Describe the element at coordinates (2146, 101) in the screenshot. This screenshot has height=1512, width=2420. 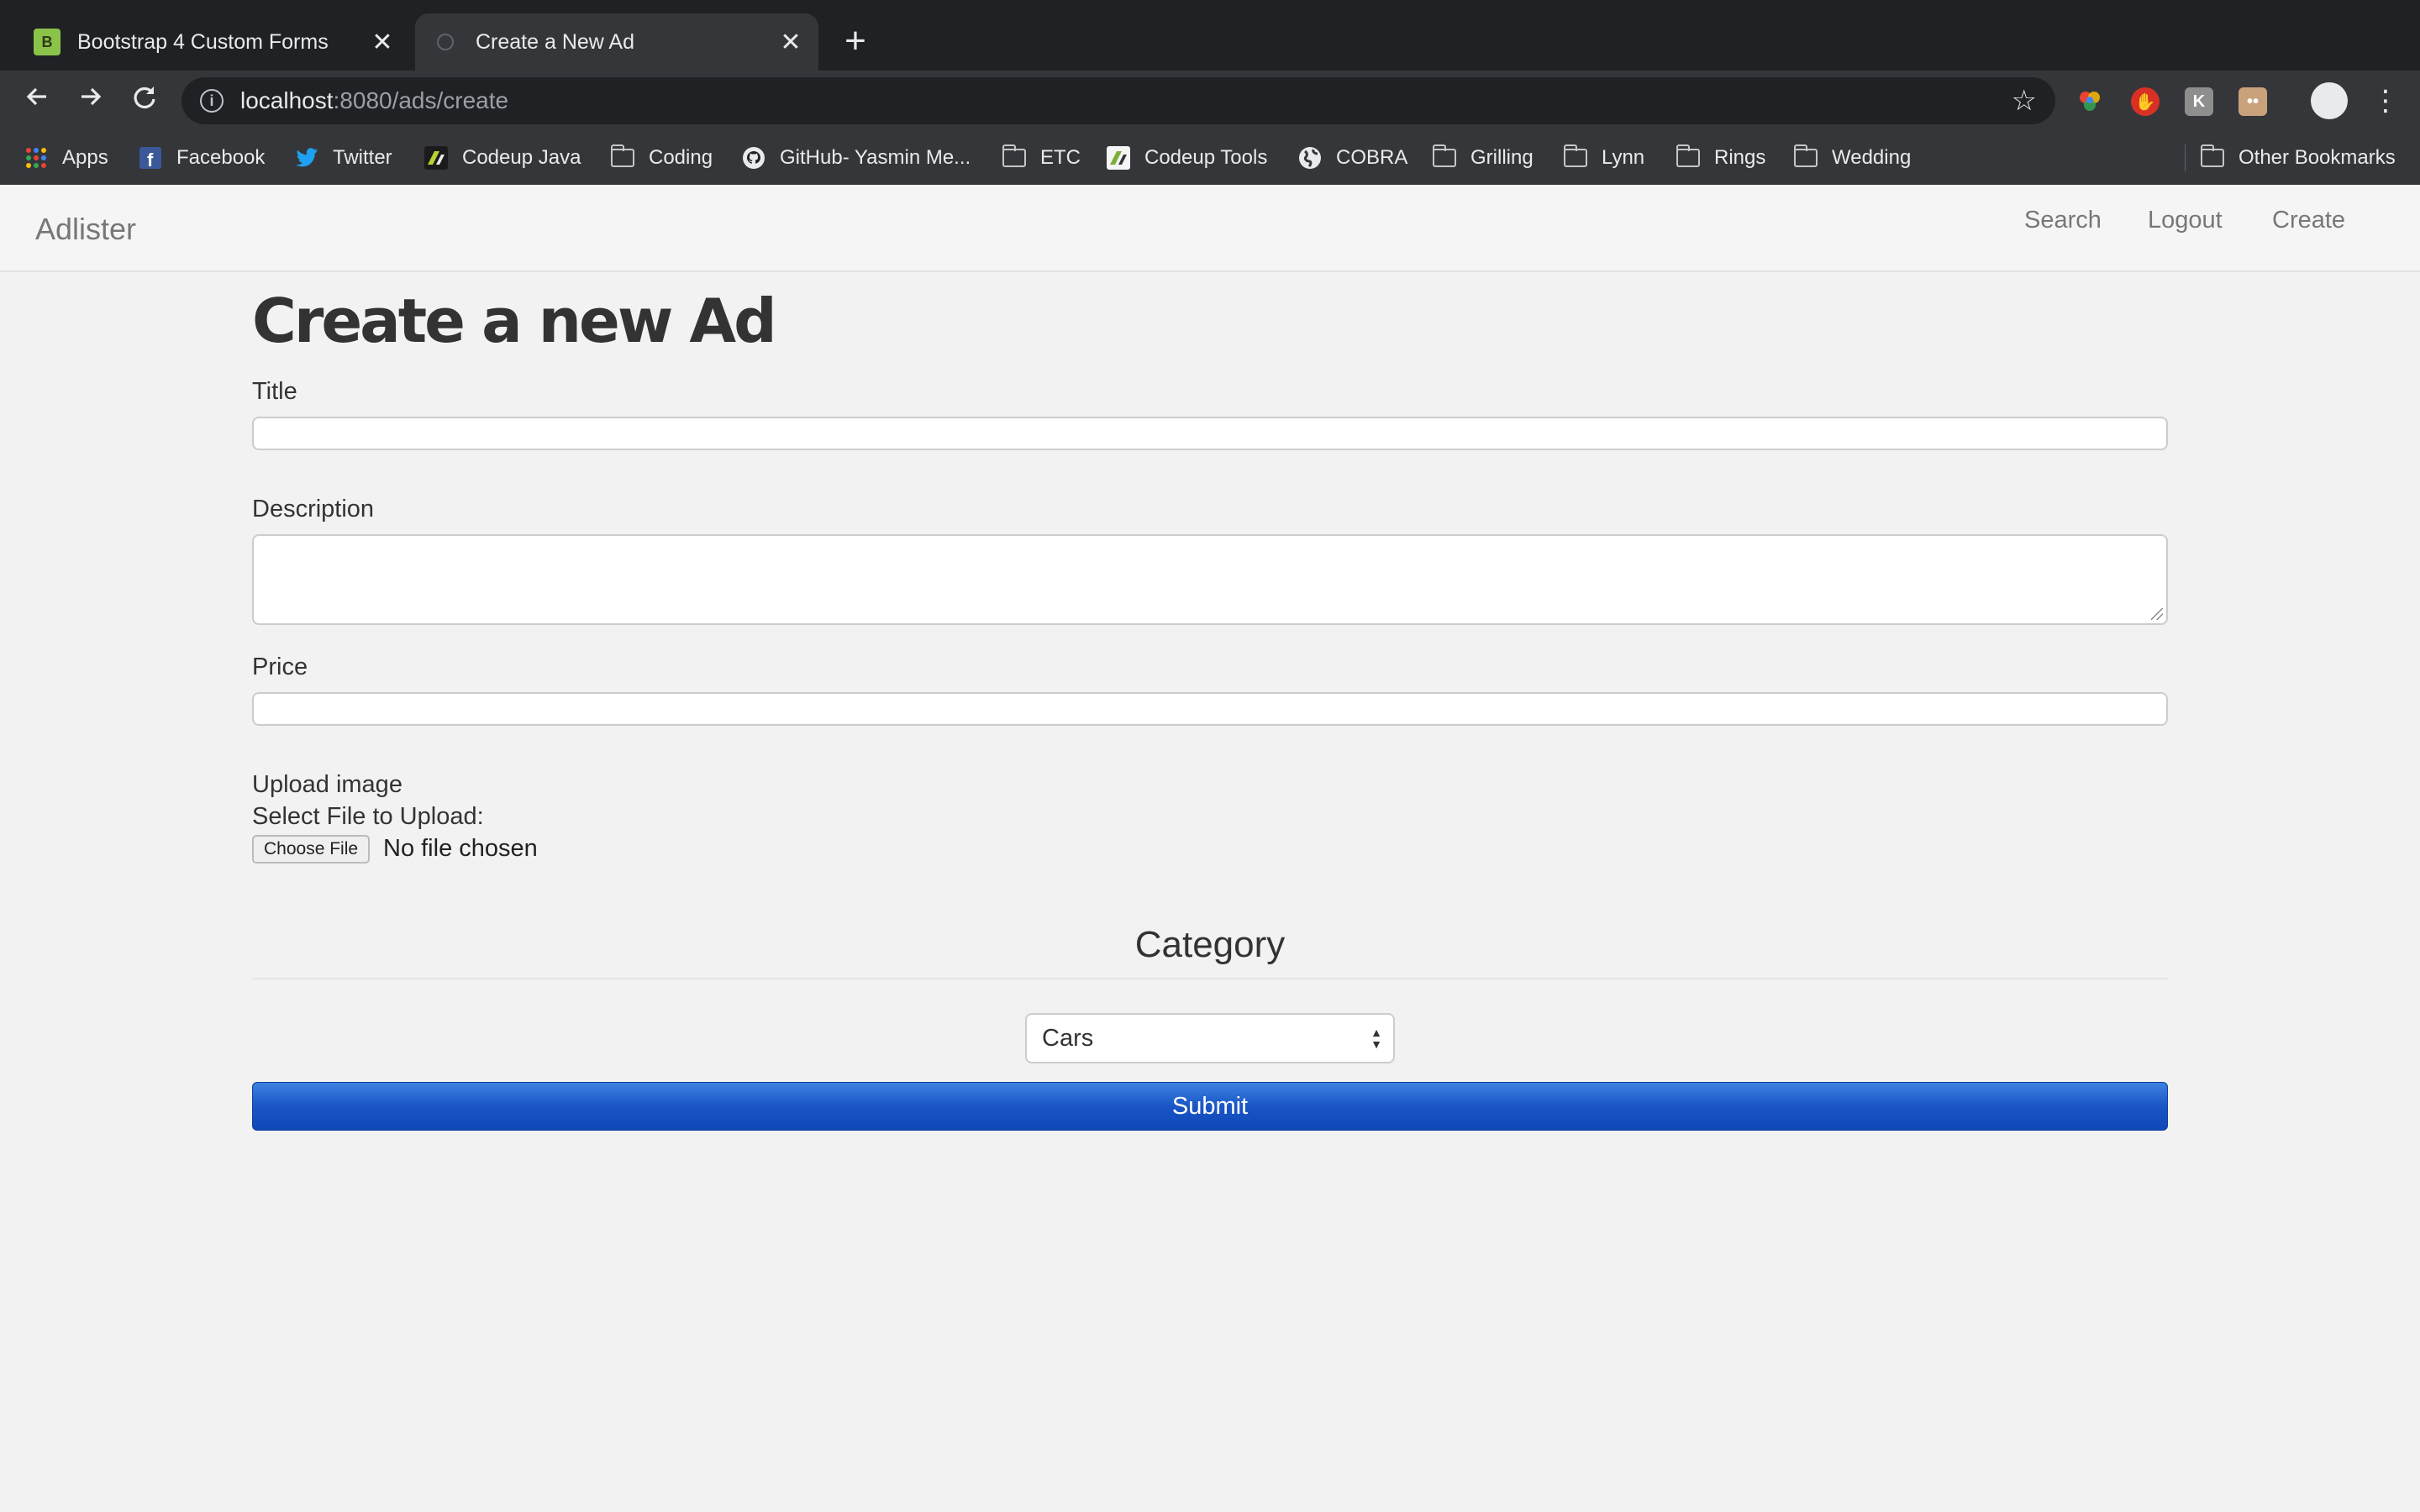
I see `adblock-extension-icon: ✋` at that location.